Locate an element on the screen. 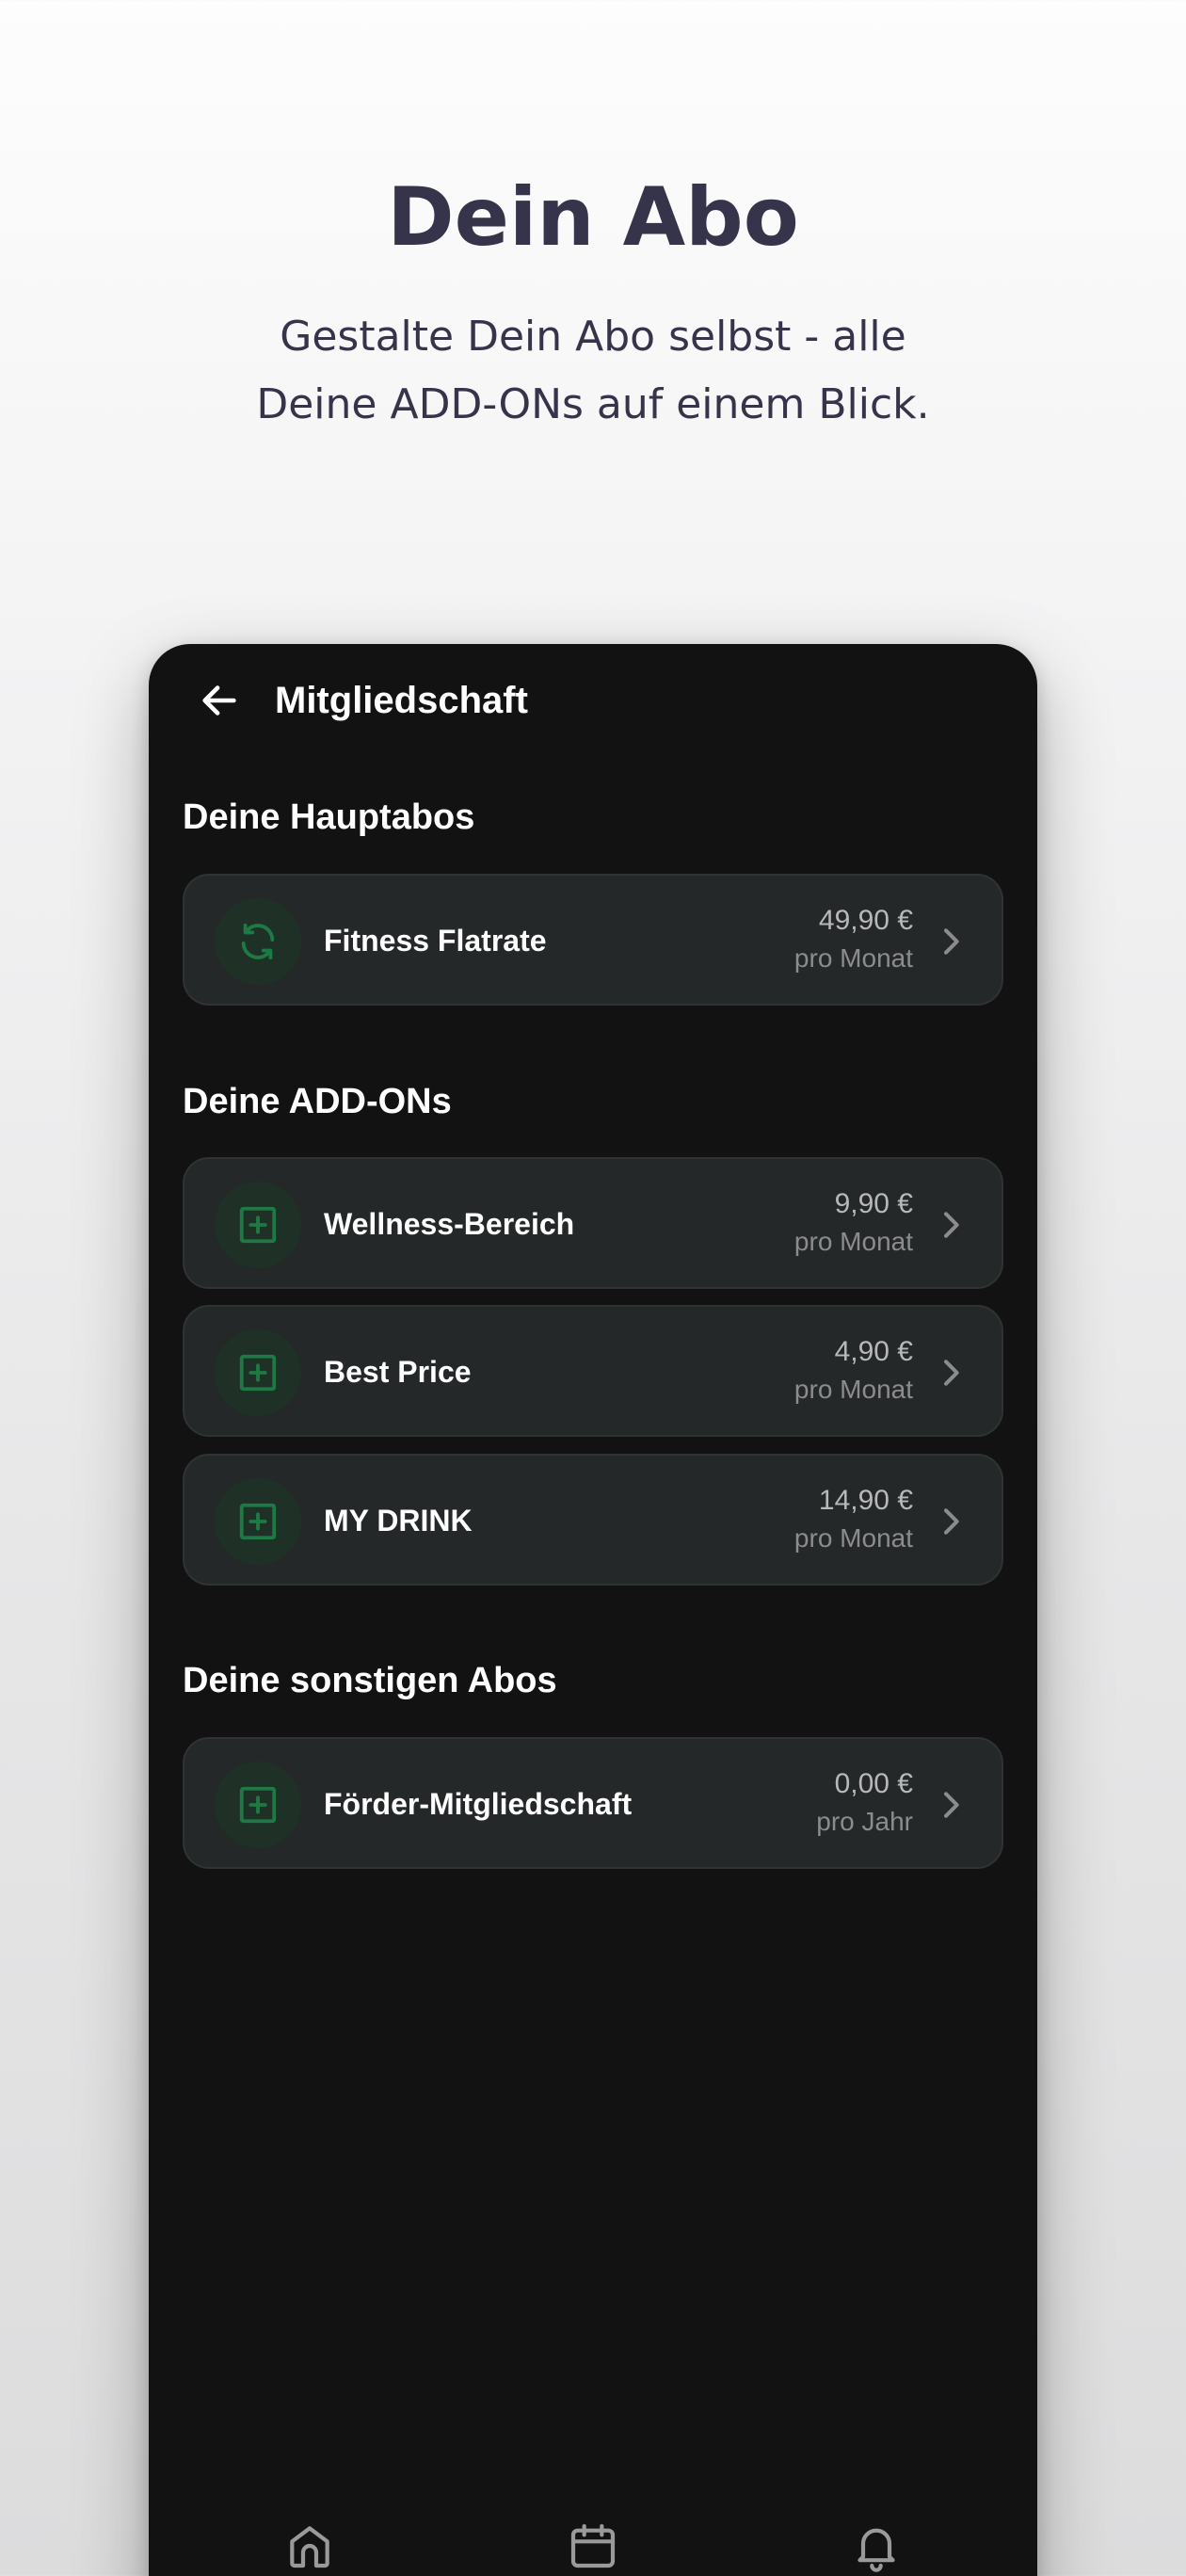  card-name: MY DRINK is located at coordinates (398, 1521).